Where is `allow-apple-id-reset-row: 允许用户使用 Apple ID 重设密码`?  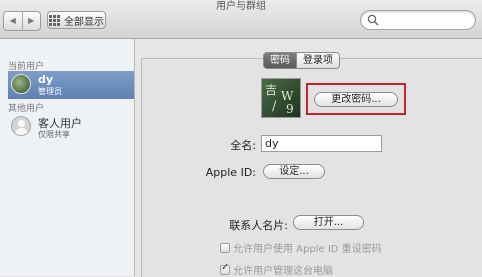 allow-apple-id-reset-row: 允许用户使用 Apple ID 重设密码 is located at coordinates (301, 247).